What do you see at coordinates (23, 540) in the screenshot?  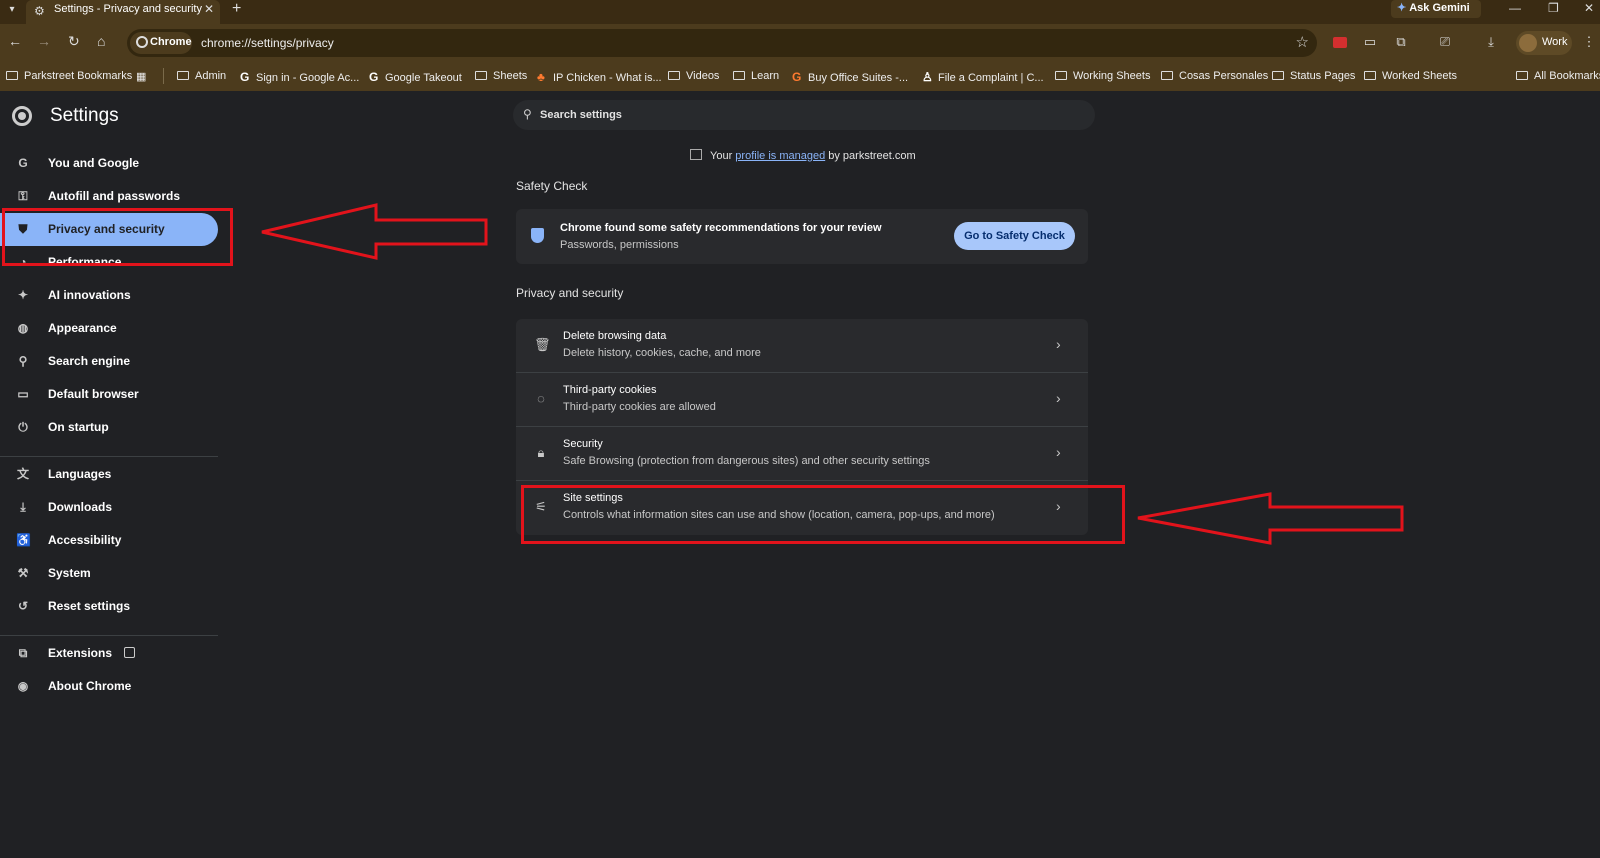 I see `accessibility-icon: ♿` at bounding box center [23, 540].